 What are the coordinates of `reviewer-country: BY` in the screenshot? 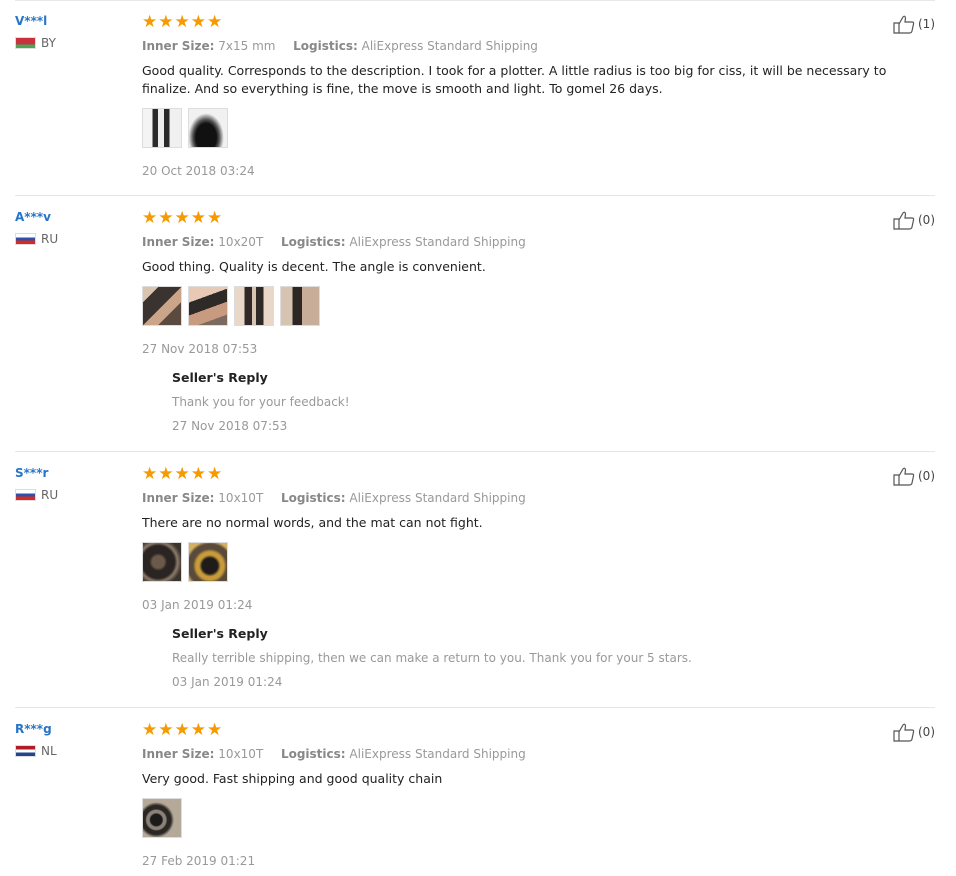 It's located at (35, 43).